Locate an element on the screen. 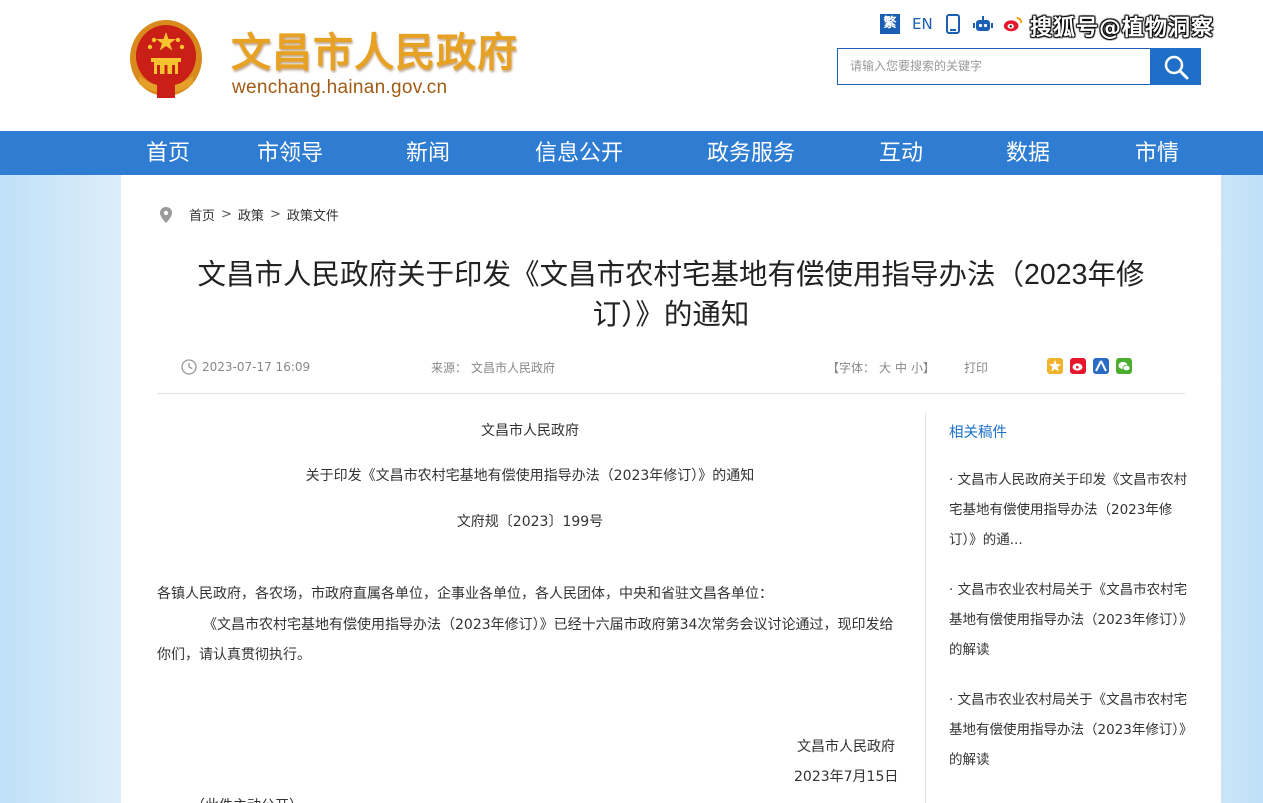 This screenshot has width=1263, height=803. share-bar is located at coordinates (1089, 366).